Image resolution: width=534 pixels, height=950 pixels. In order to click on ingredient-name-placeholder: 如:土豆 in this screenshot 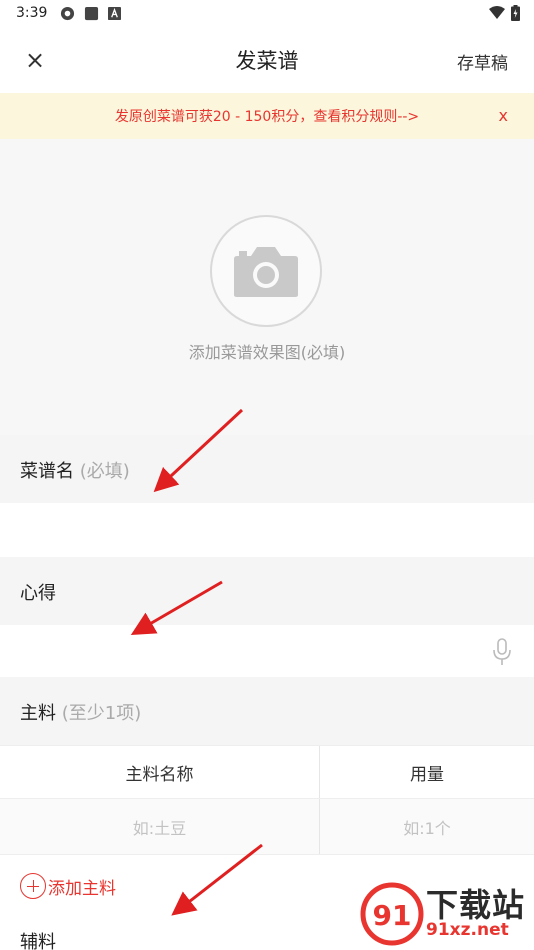, I will do `click(159, 828)`.